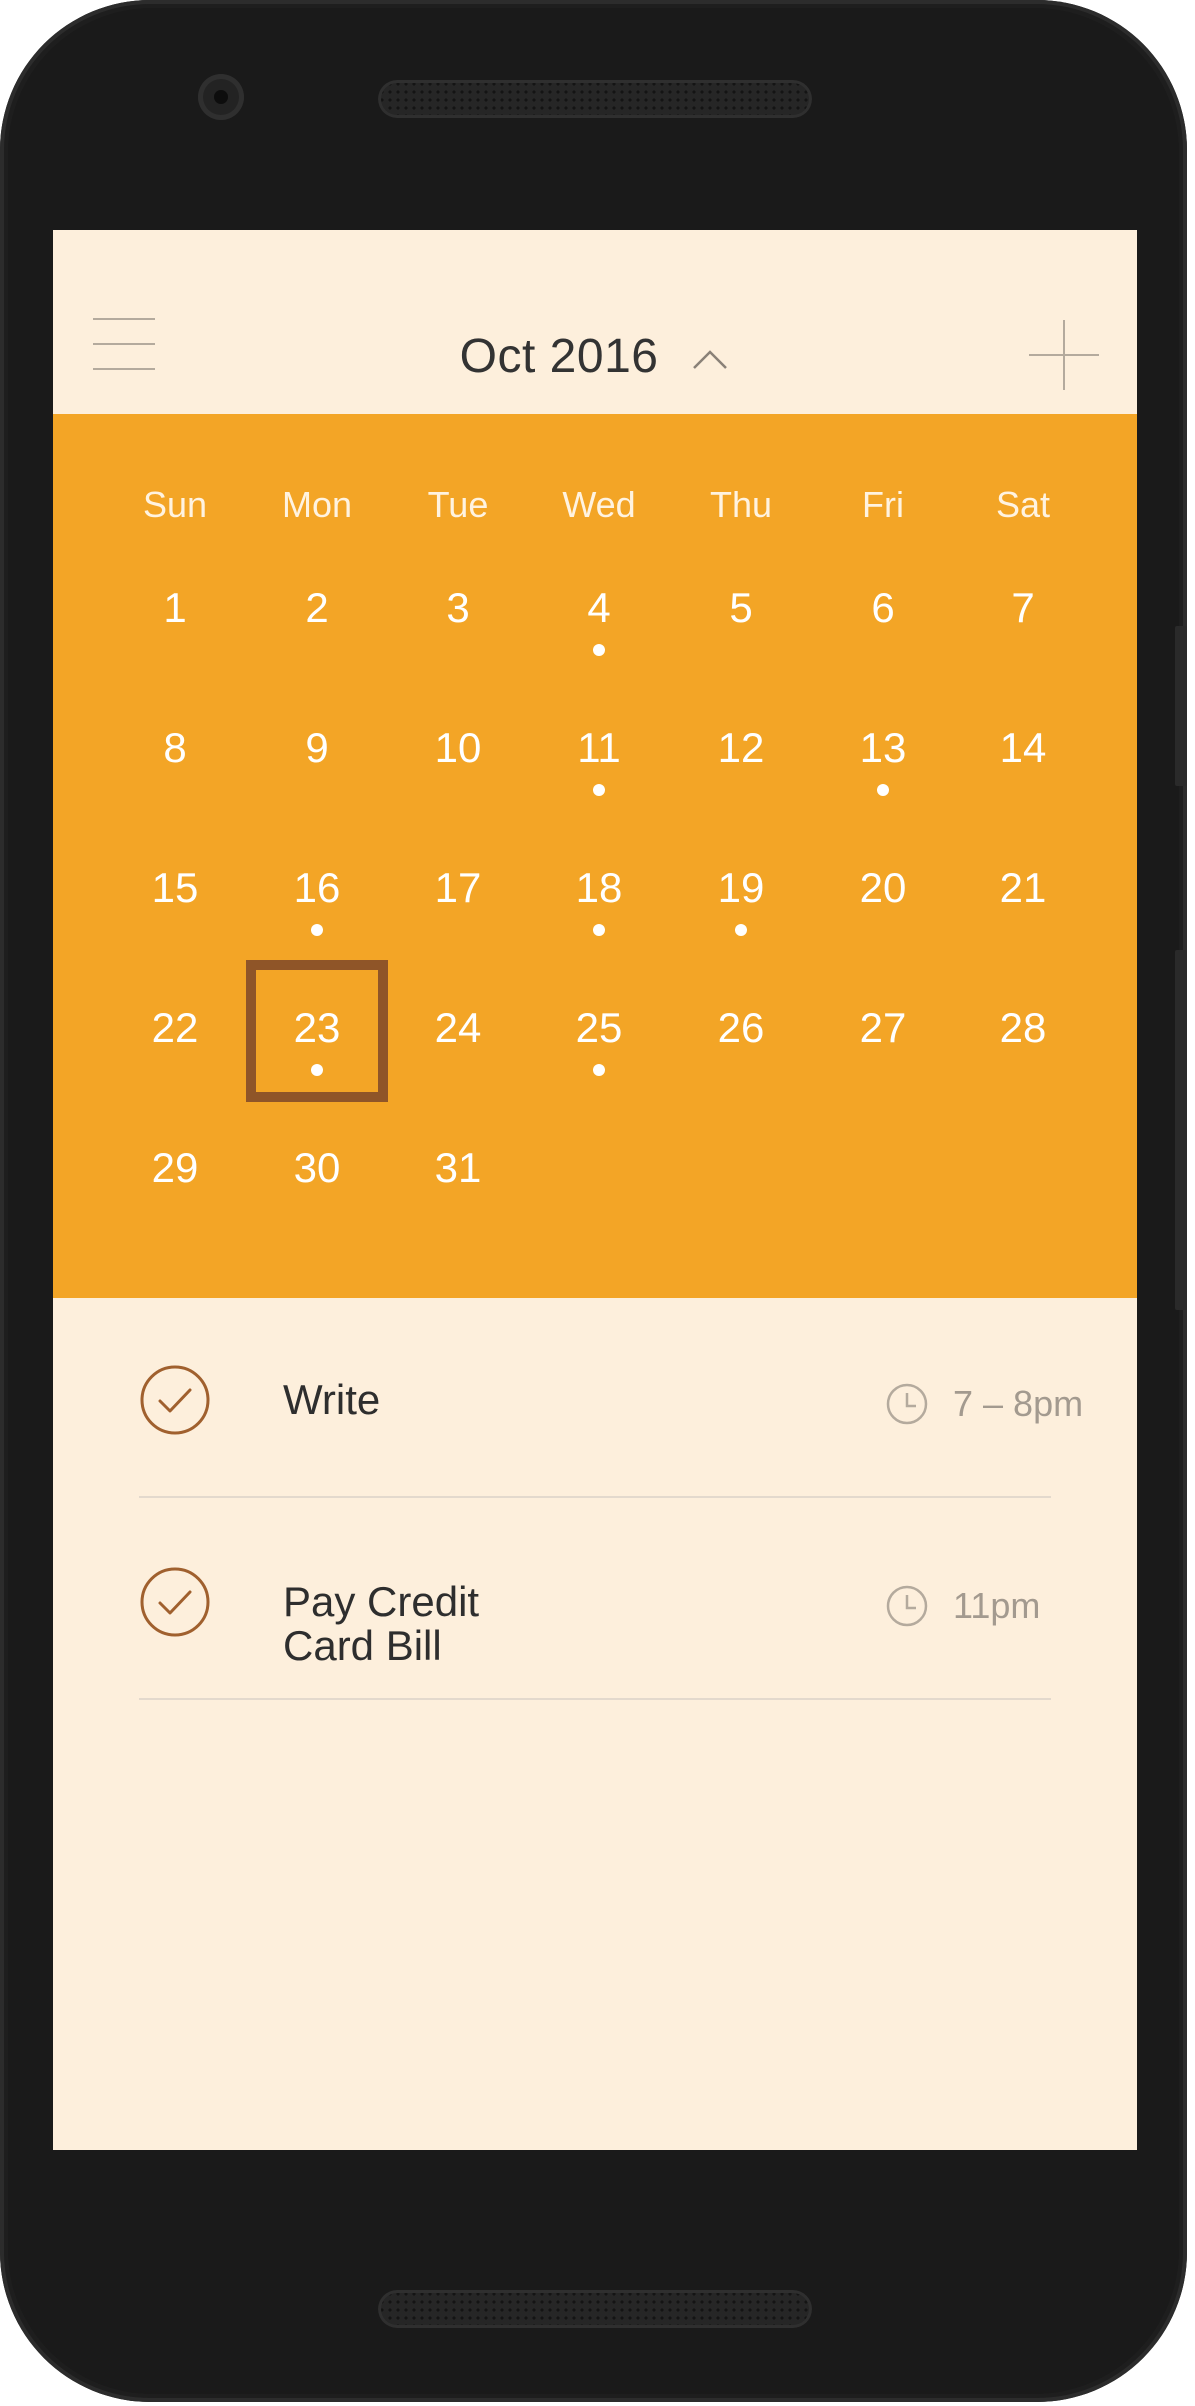 Image resolution: width=1195 pixels, height=2406 pixels. I want to click on weekday-label: Wed, so click(599, 504).